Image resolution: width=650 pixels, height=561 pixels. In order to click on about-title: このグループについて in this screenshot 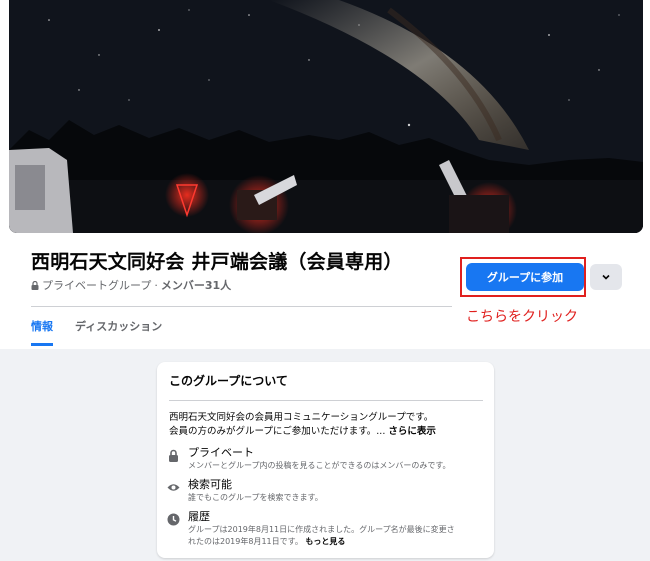, I will do `click(228, 381)`.